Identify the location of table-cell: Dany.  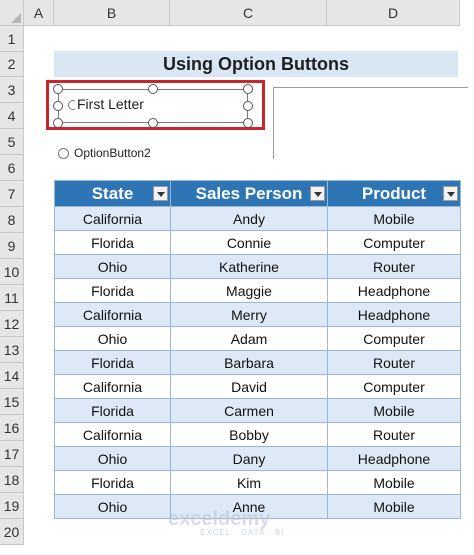
(249, 458).